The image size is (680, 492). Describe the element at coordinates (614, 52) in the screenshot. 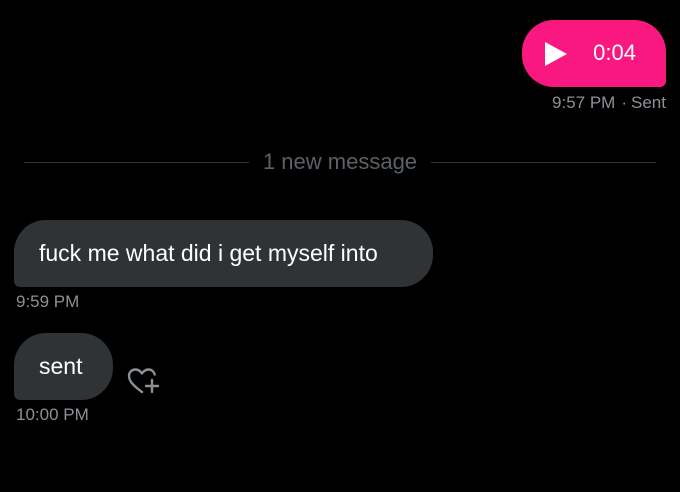

I see `voice-duration: 0:04` at that location.